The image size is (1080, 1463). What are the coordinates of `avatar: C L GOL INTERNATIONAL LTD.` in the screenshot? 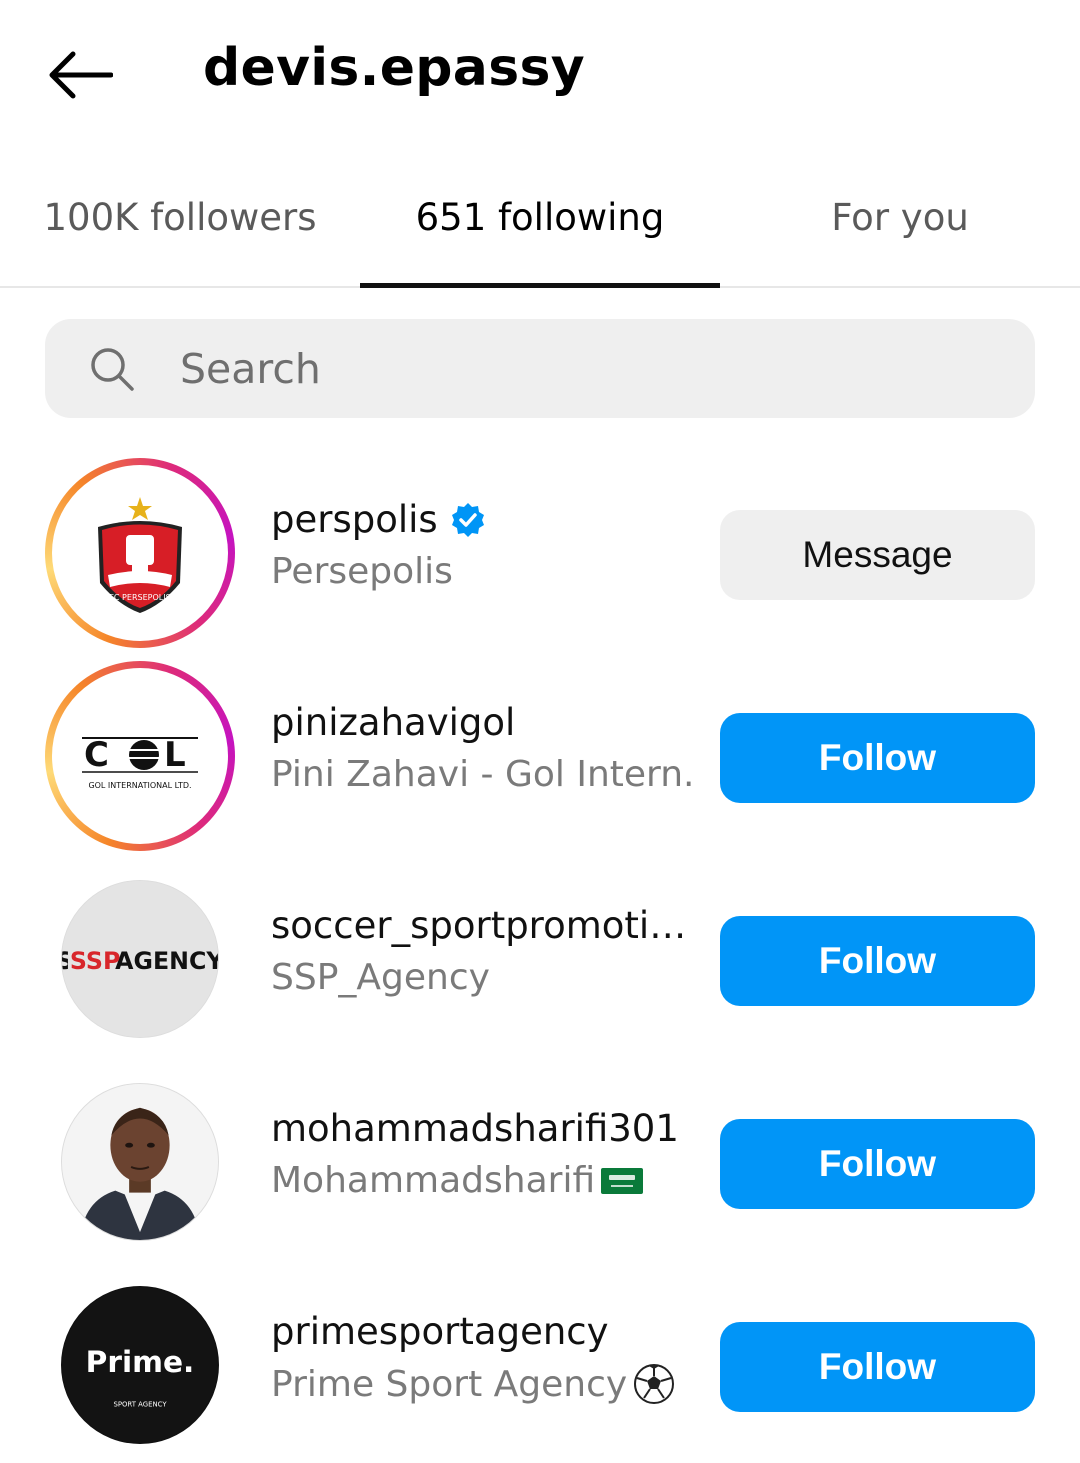 It's located at (140, 756).